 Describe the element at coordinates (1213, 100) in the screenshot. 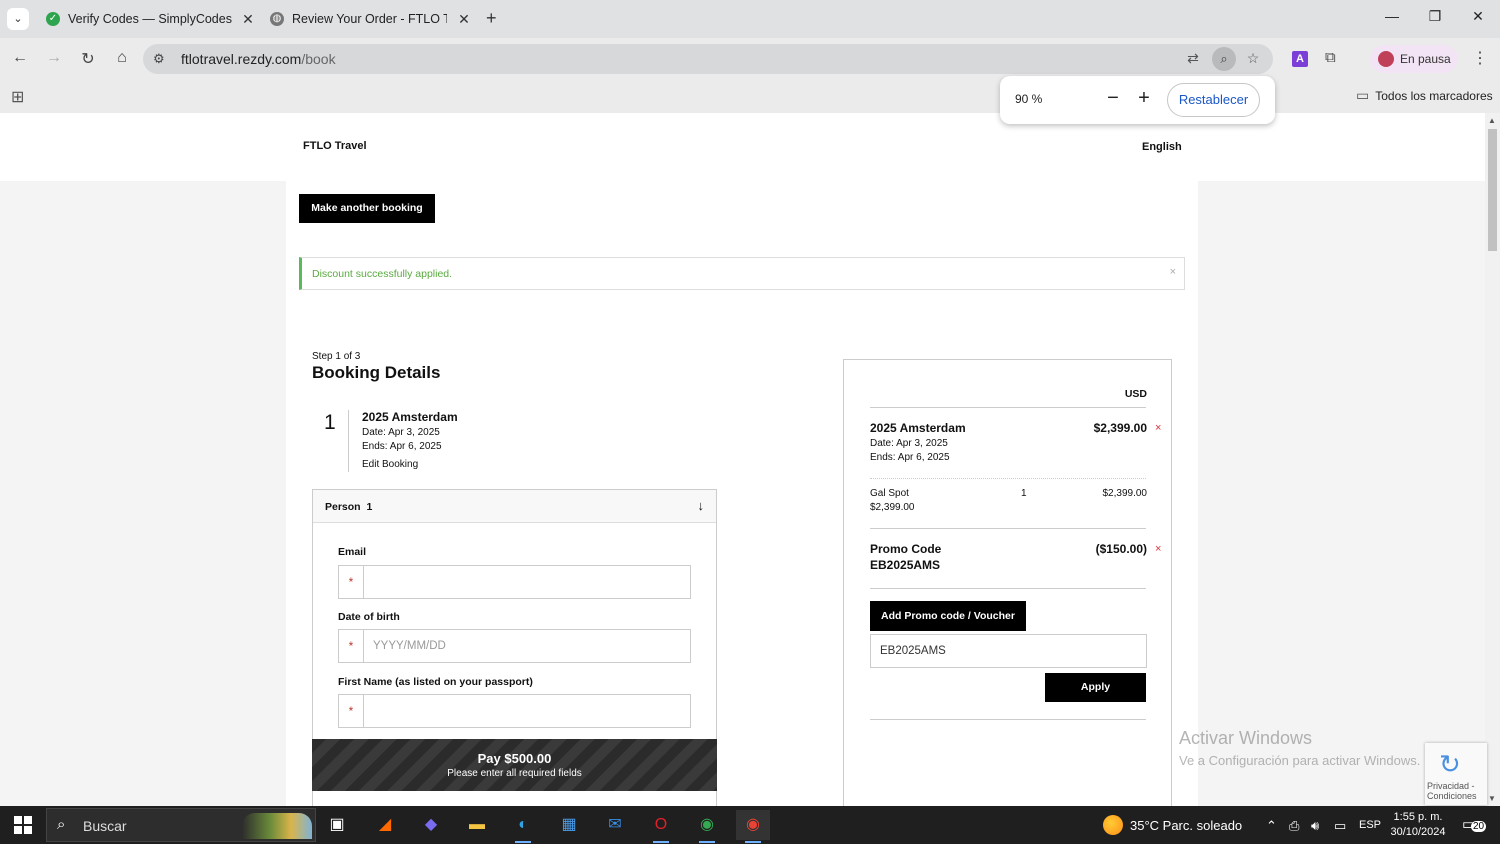

I see `zoom-reset-button: Restablecer` at that location.